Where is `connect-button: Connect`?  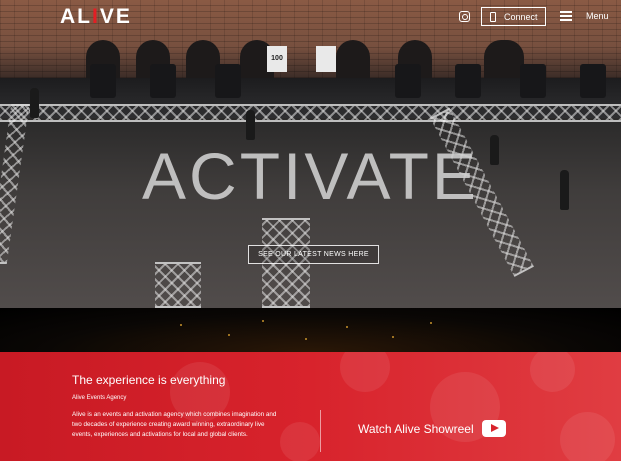 connect-button: Connect is located at coordinates (513, 16).